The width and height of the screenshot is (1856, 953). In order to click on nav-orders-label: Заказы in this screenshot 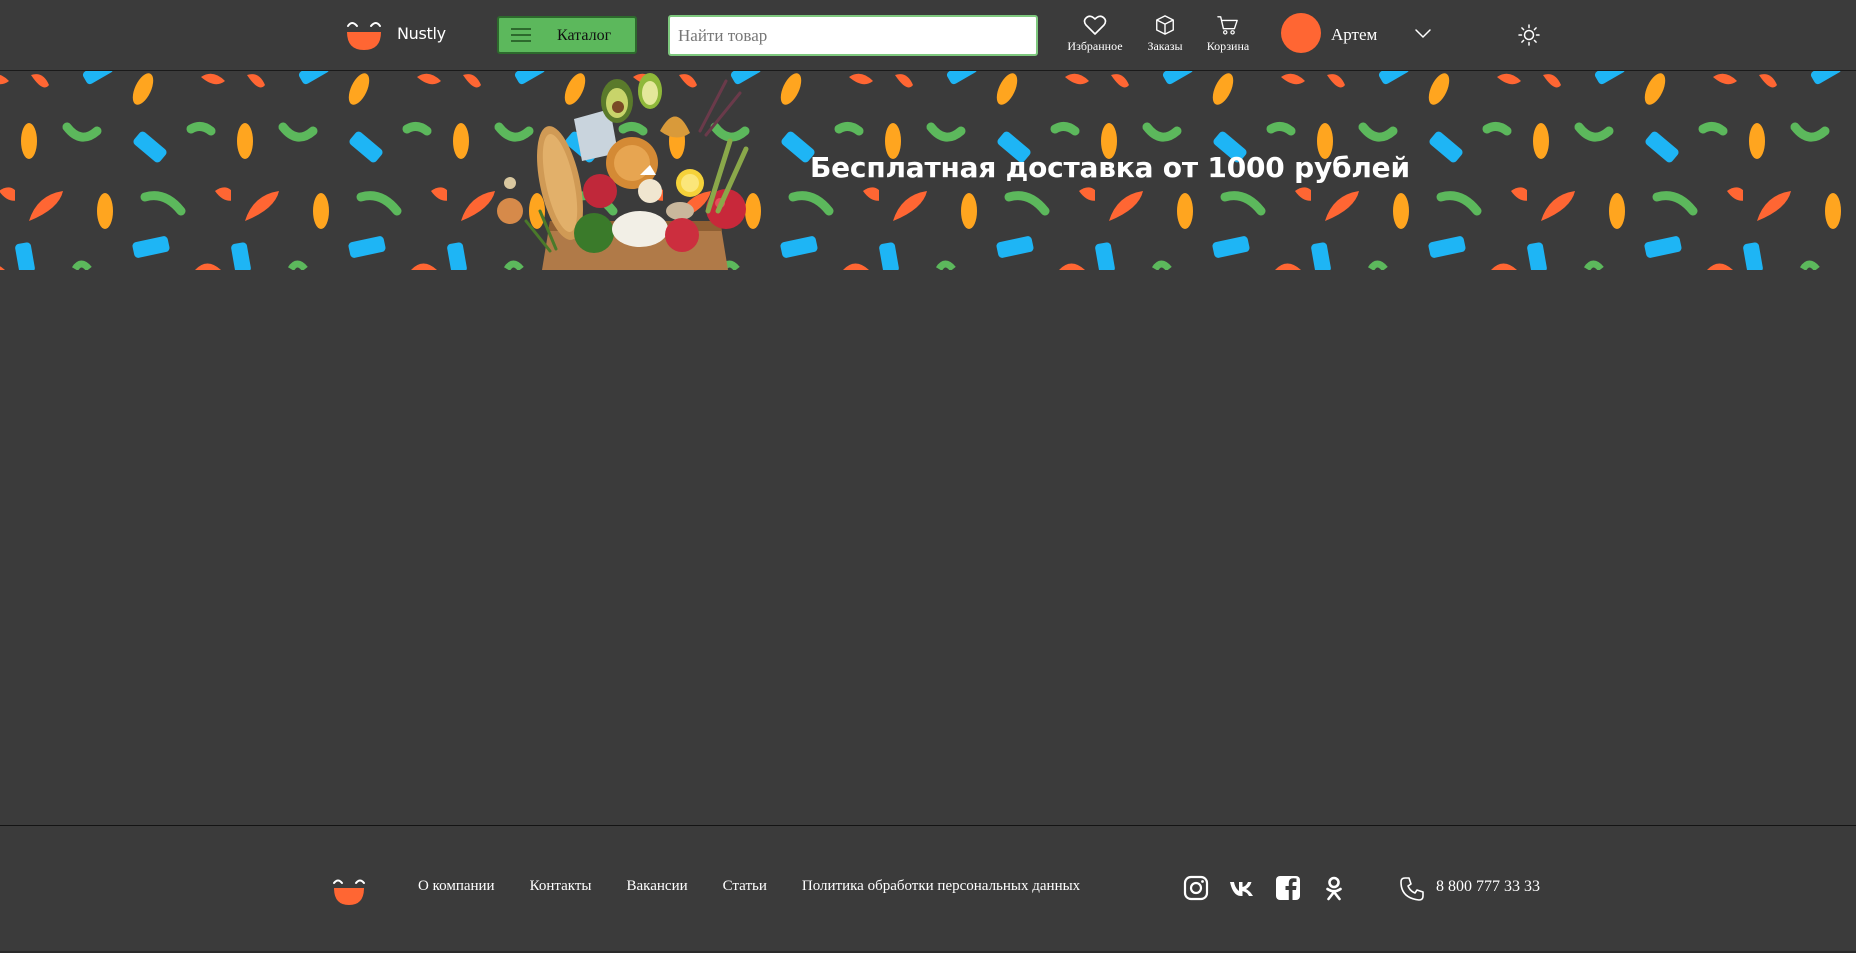, I will do `click(1165, 46)`.